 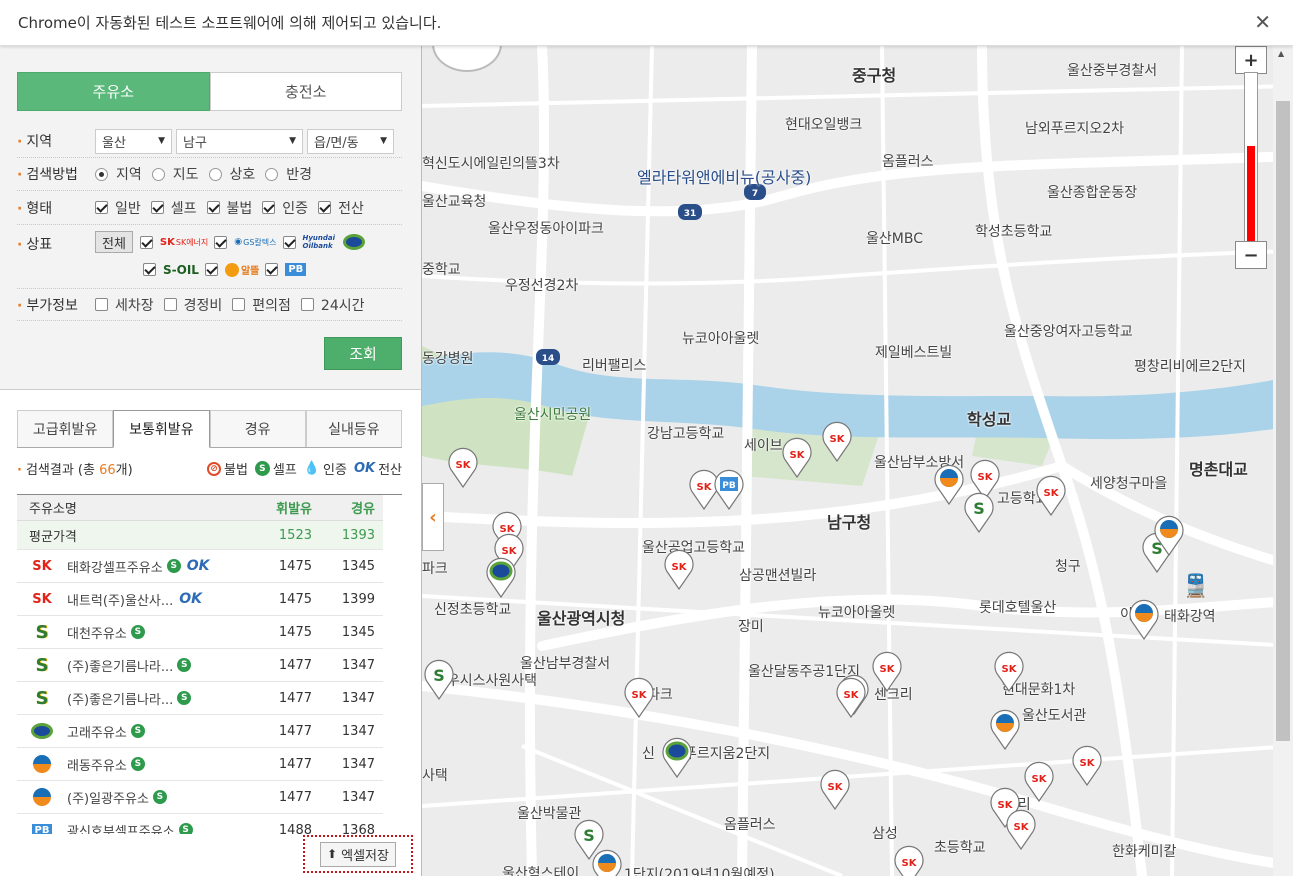 I want to click on station-name: 래동주유소, so click(x=97, y=764).